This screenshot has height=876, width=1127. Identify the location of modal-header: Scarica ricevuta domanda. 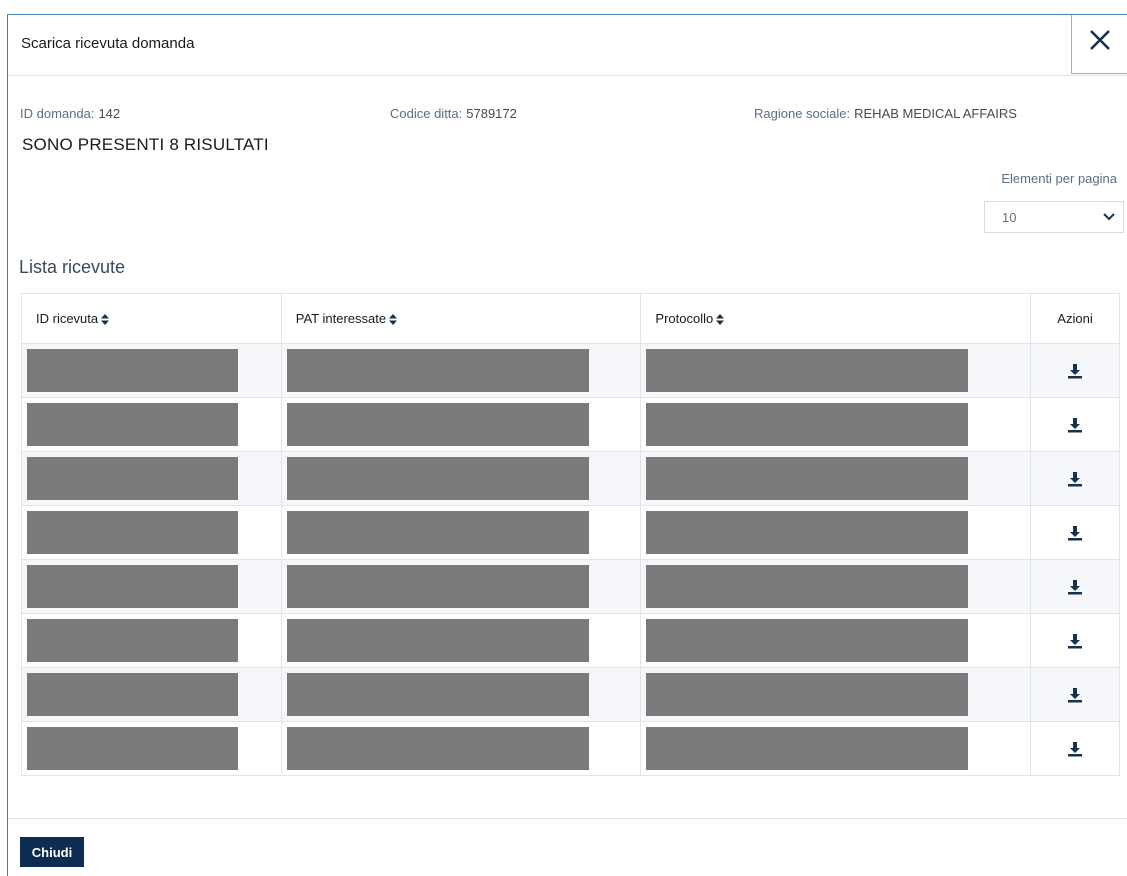
(567, 45).